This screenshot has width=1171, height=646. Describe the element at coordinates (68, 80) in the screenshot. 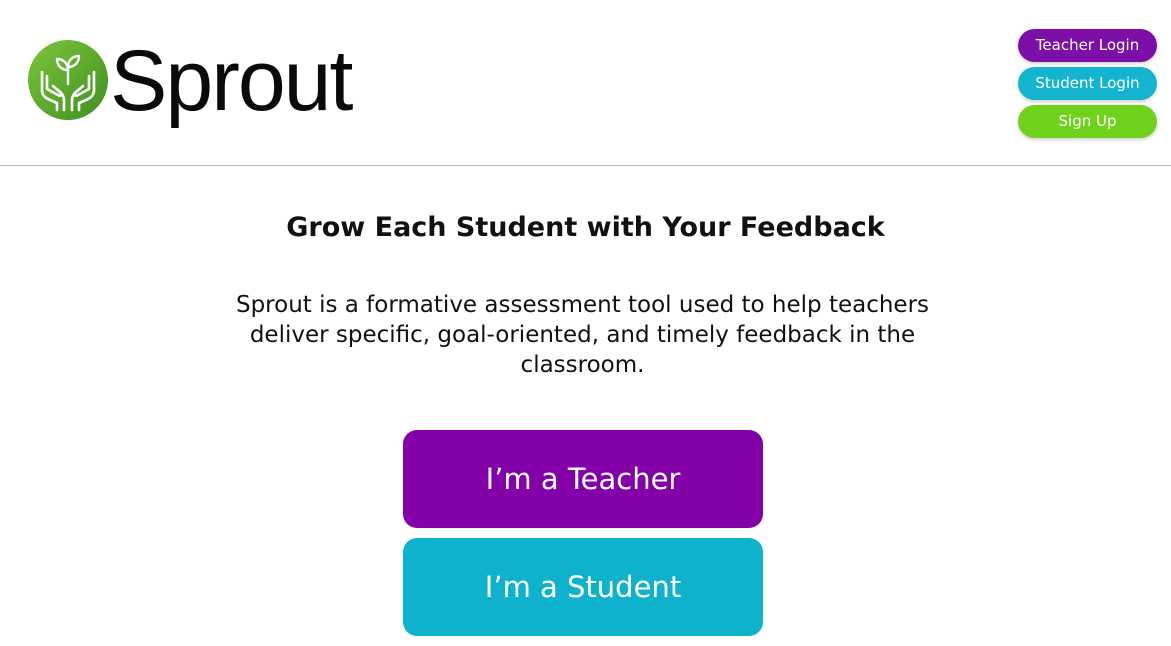

I see `hands-sprout-icon` at that location.